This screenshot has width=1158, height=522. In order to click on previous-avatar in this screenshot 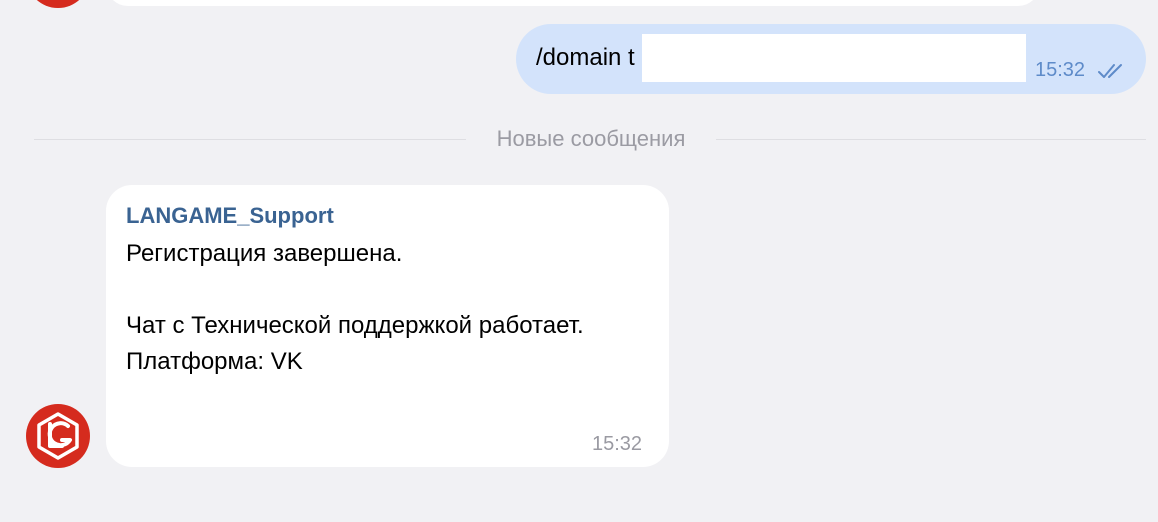, I will do `click(58, 4)`.